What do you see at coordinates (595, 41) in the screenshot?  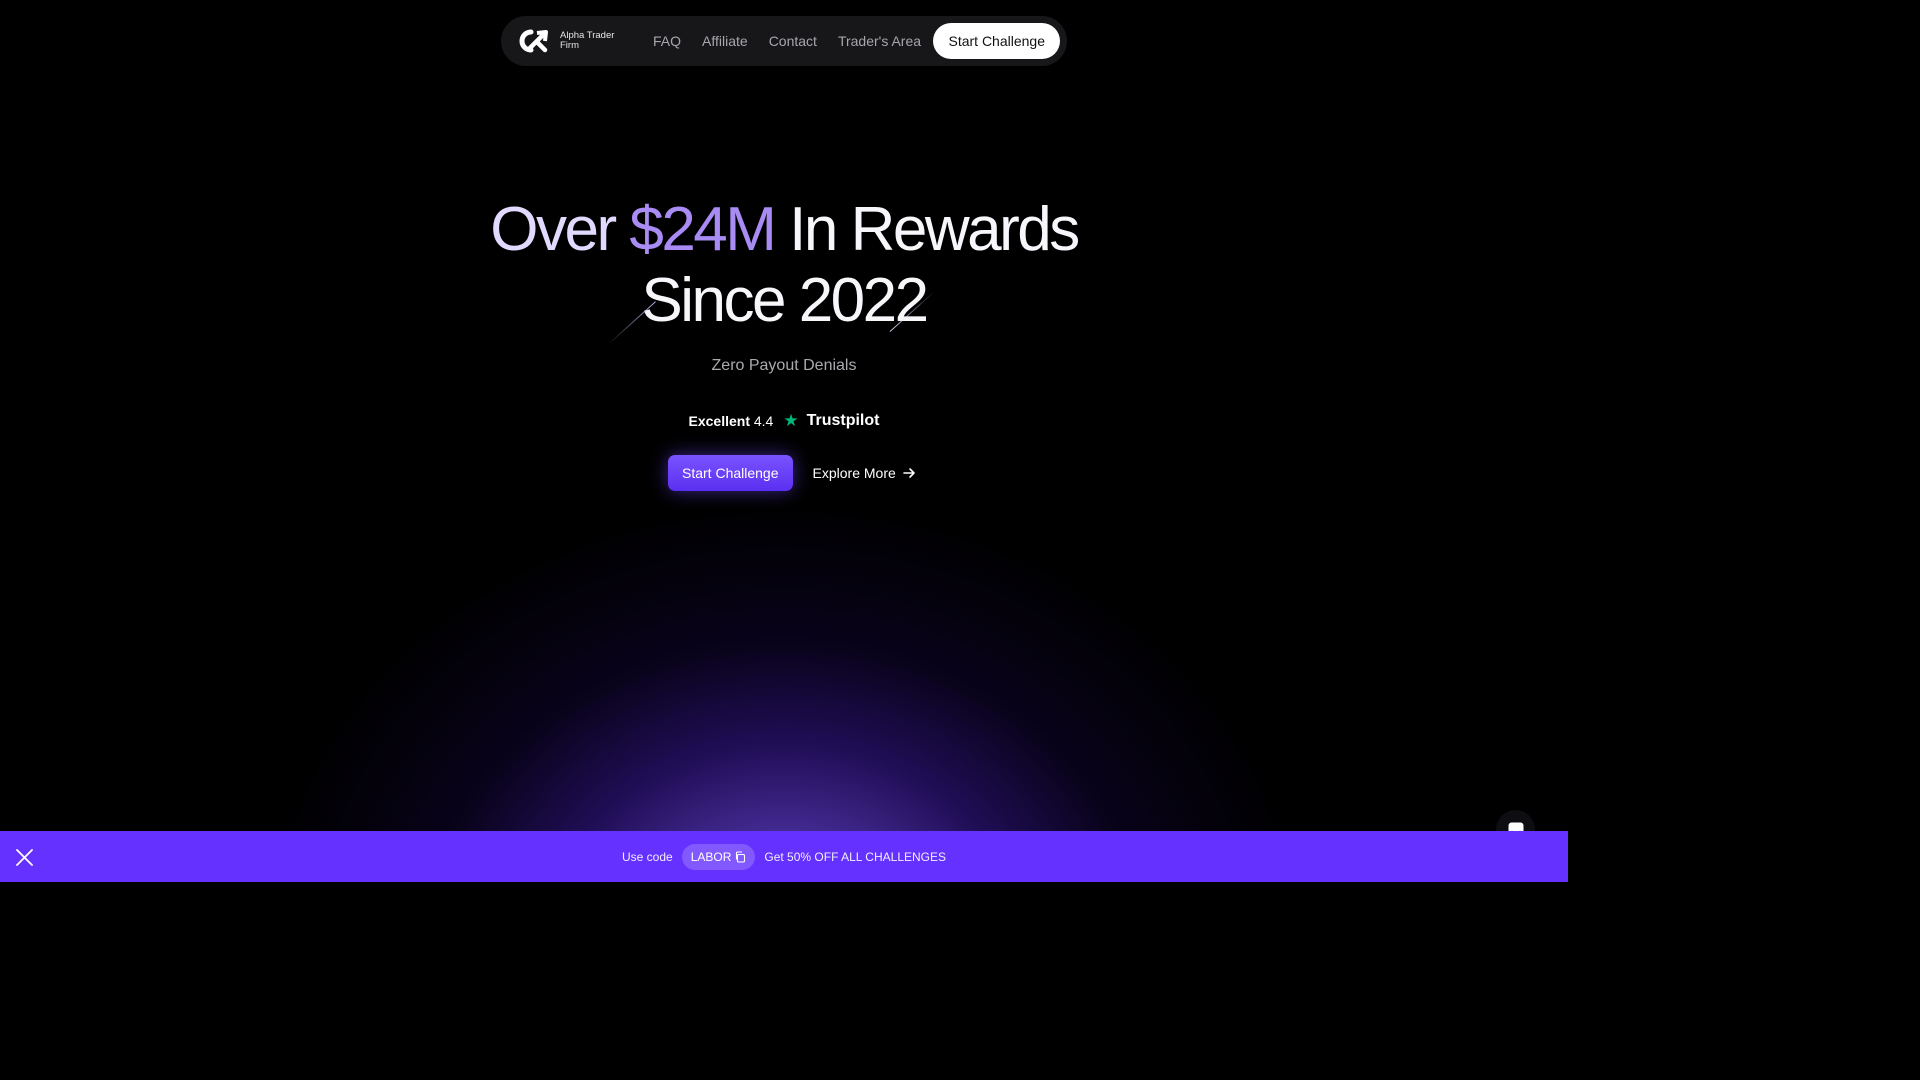 I see `brand-name: Alpha Trader Firm` at bounding box center [595, 41].